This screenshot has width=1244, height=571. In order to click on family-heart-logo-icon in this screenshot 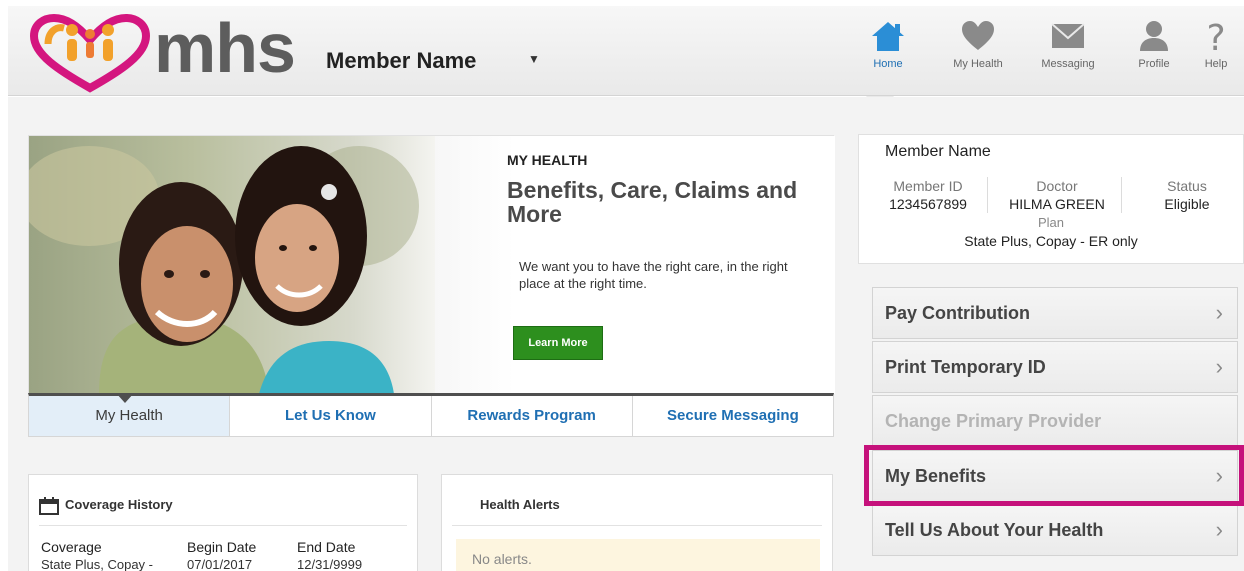, I will do `click(90, 53)`.